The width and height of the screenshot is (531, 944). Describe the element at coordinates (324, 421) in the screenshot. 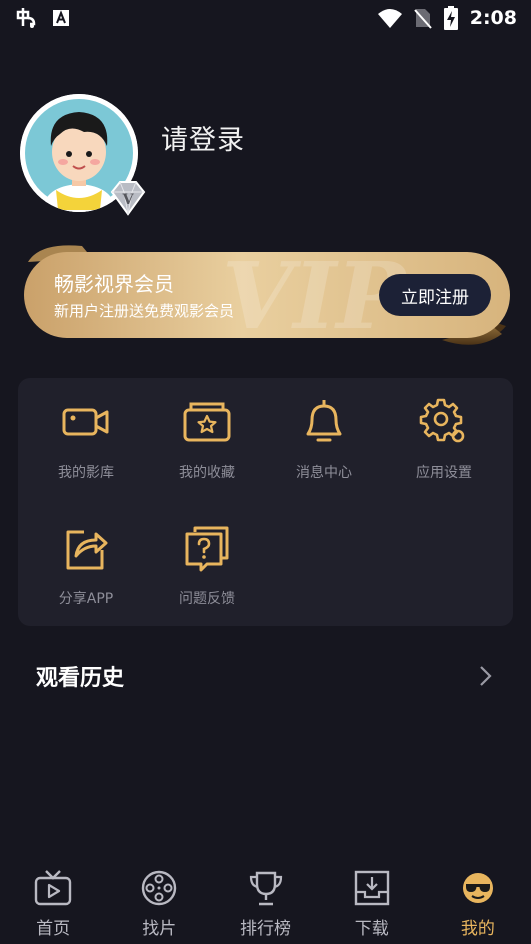

I see `bell-icon` at that location.